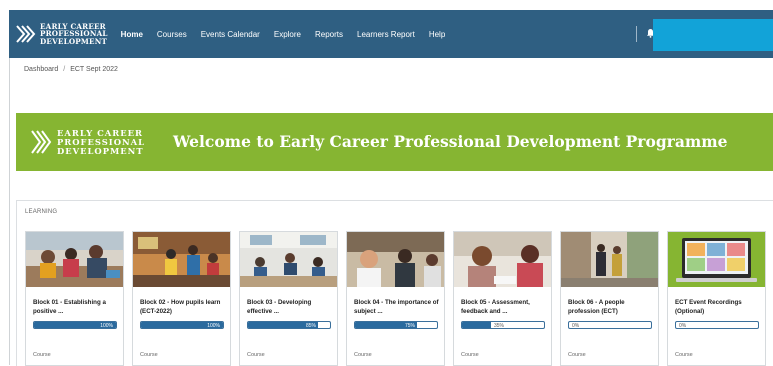 This screenshot has width=773, height=366. I want to click on nav-courses: Courses, so click(172, 34).